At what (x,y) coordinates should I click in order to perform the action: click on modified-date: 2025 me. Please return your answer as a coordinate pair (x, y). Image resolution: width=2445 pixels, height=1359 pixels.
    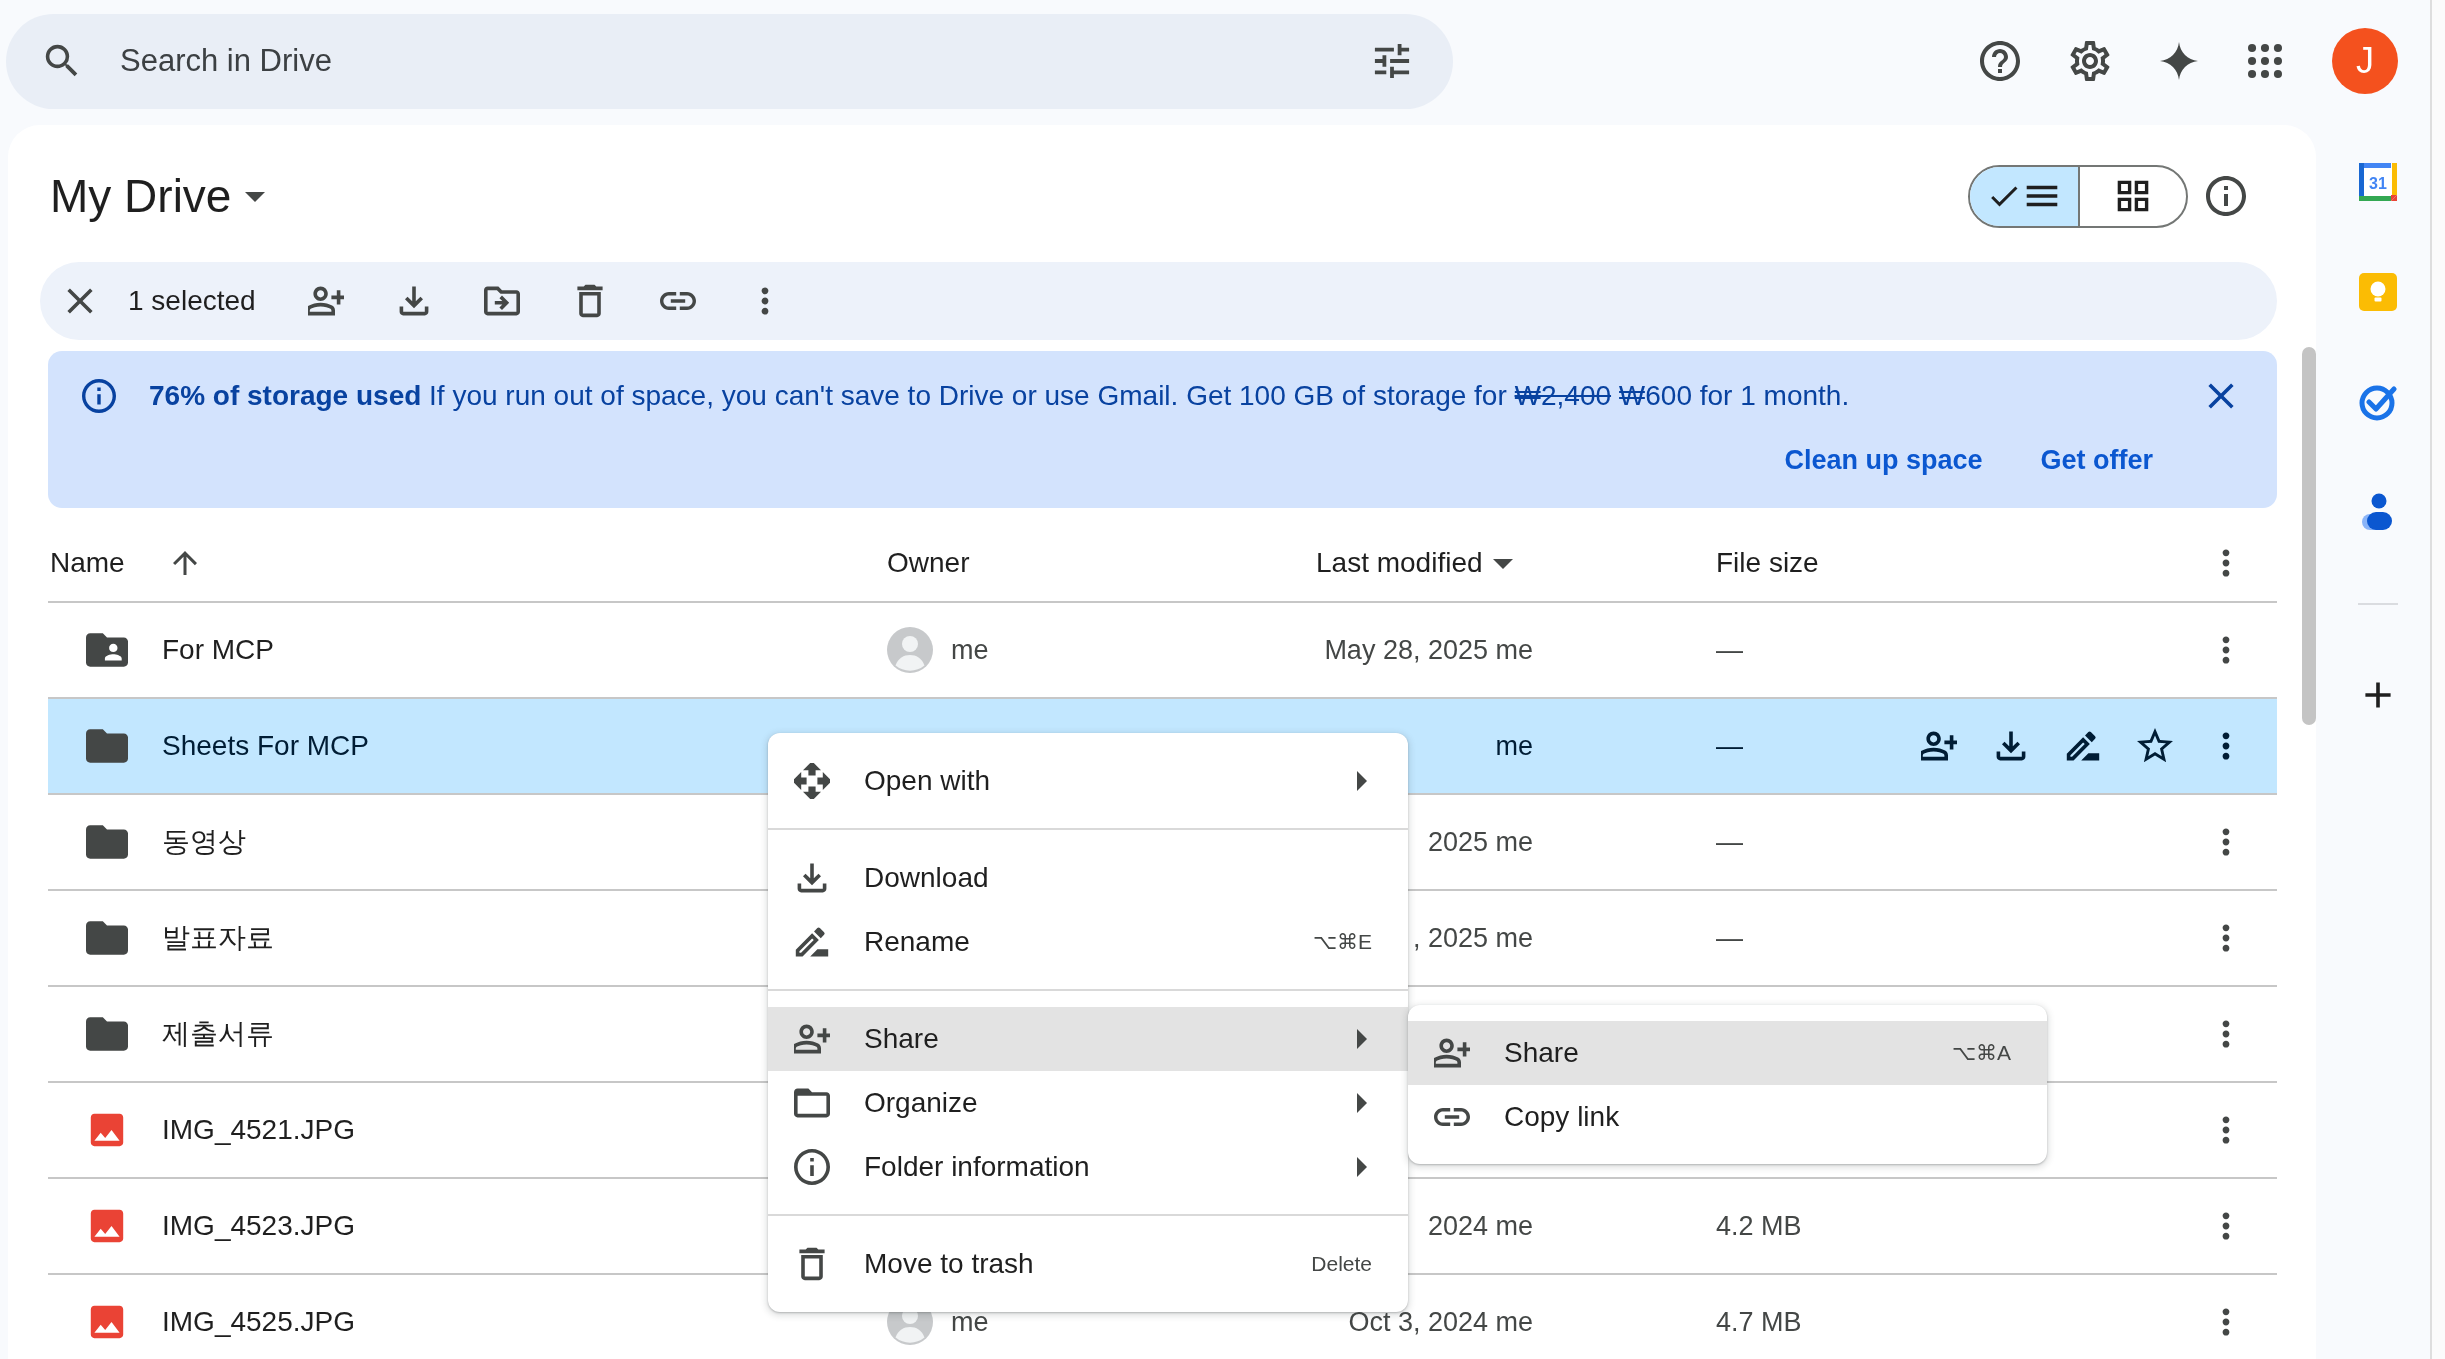
    Looking at the image, I should click on (1480, 842).